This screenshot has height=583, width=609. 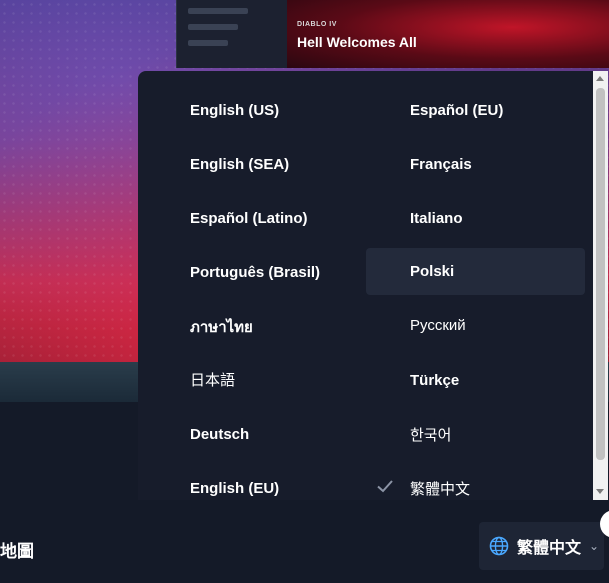 What do you see at coordinates (600, 491) in the screenshot?
I see `scroll-down-arrow-icon` at bounding box center [600, 491].